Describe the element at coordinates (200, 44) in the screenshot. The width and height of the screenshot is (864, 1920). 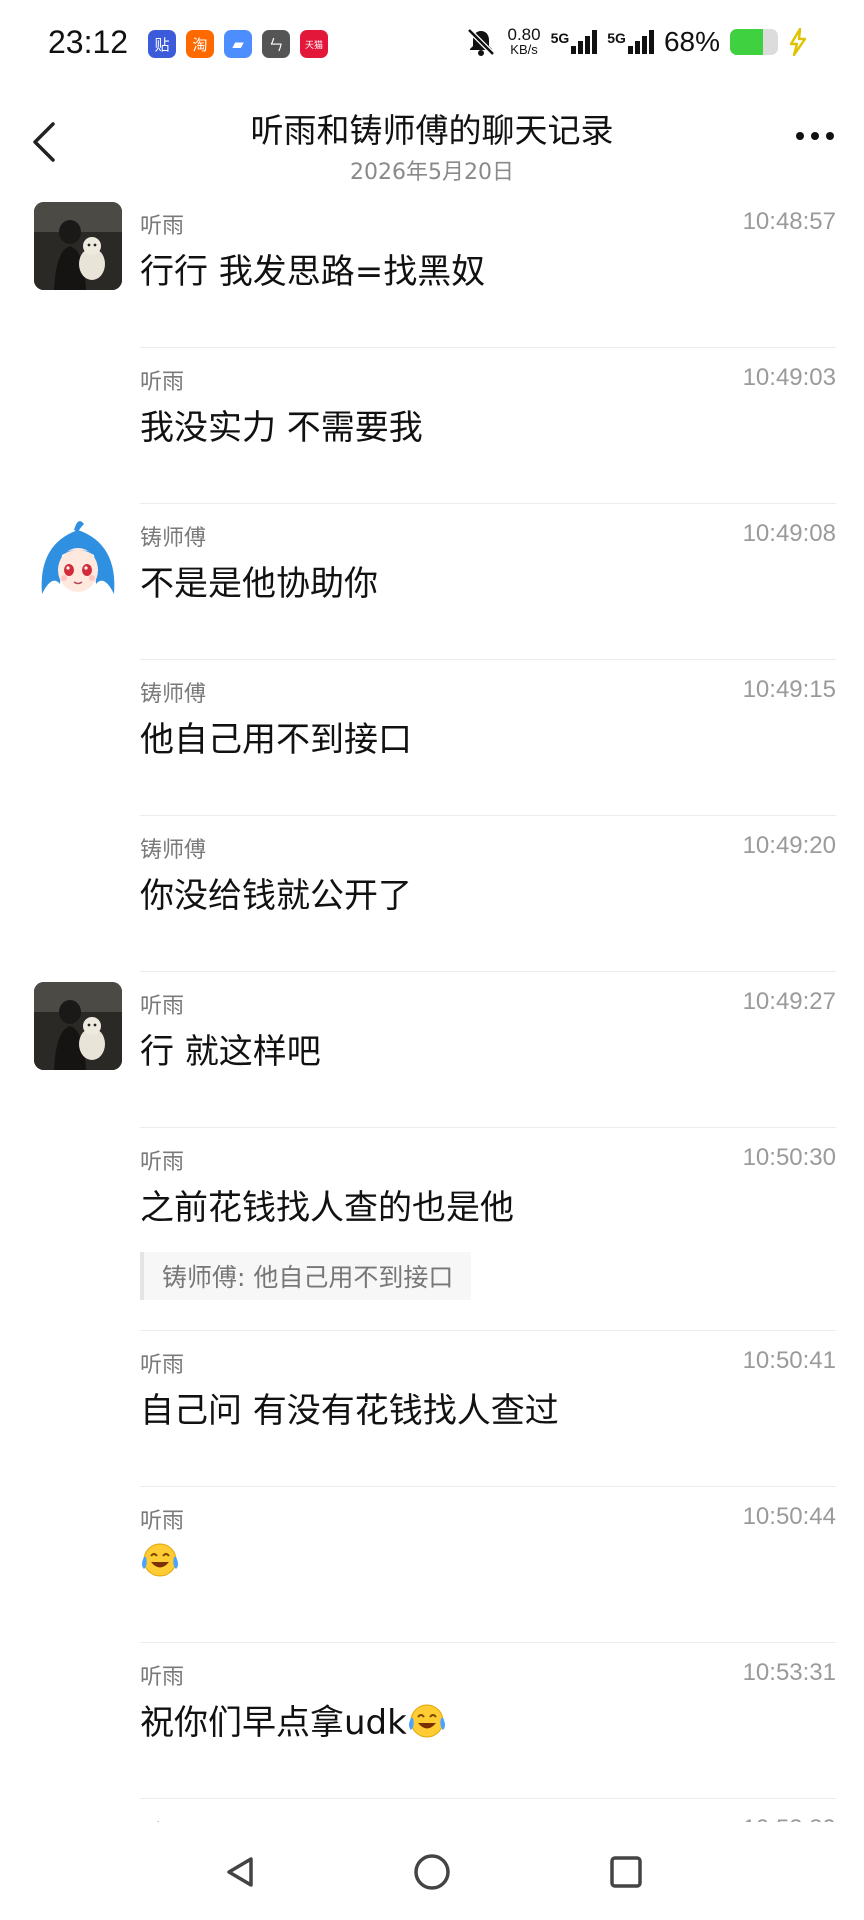
I see `taobao-icon: 淘` at that location.